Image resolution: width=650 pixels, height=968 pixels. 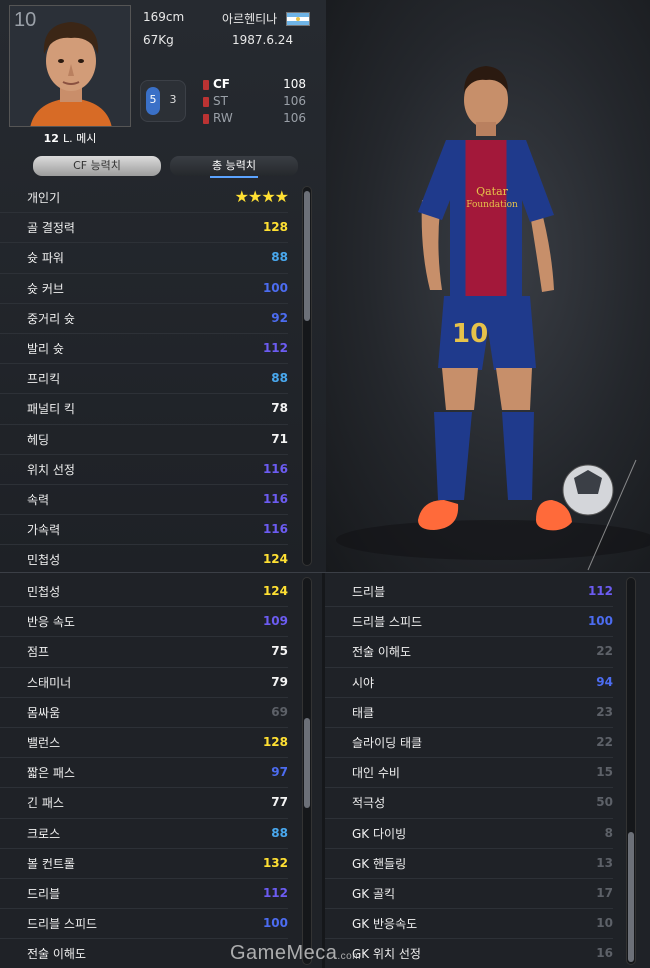 What do you see at coordinates (51, 138) in the screenshot?
I see `player-number: 12` at bounding box center [51, 138].